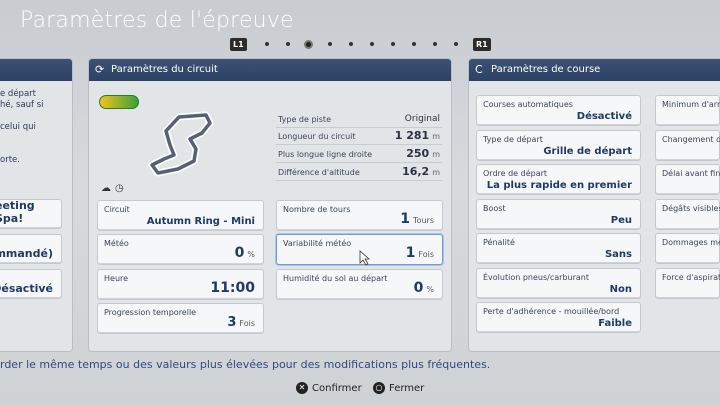  Describe the element at coordinates (181, 144) in the screenshot. I see `track-map` at that location.